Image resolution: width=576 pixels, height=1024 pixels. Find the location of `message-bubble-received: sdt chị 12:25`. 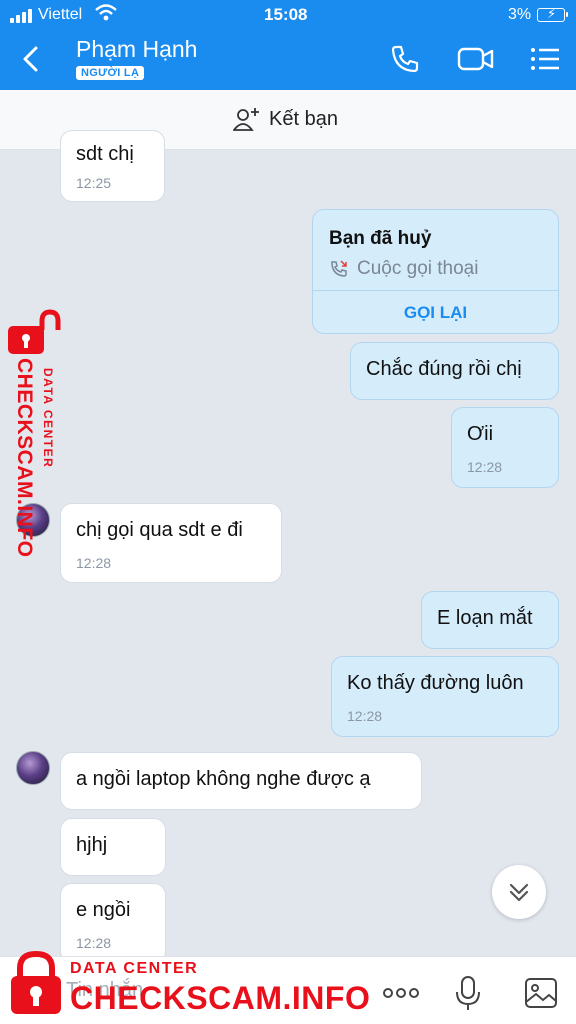

message-bubble-received: sdt chị 12:25 is located at coordinates (112, 166).